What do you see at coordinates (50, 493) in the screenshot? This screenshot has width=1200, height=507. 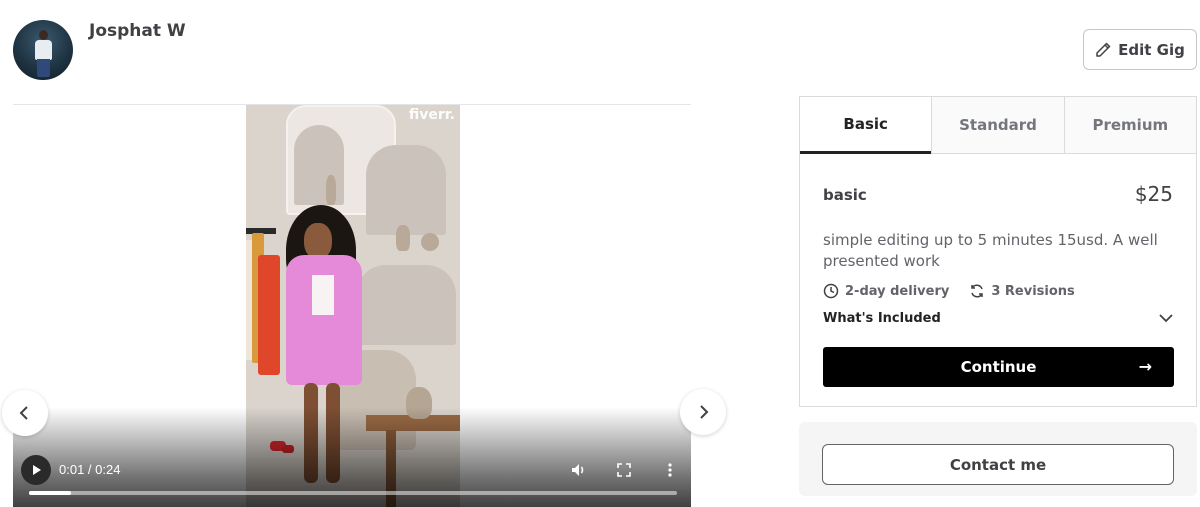 I see `video-progress-fill` at bounding box center [50, 493].